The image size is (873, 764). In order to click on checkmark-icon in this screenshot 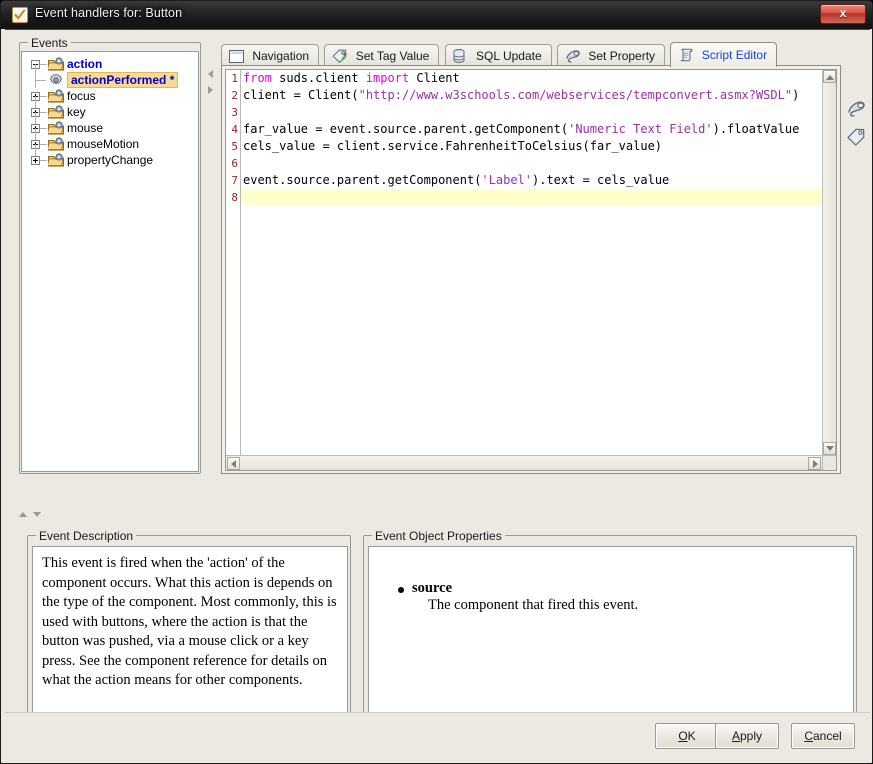, I will do `click(20, 15)`.